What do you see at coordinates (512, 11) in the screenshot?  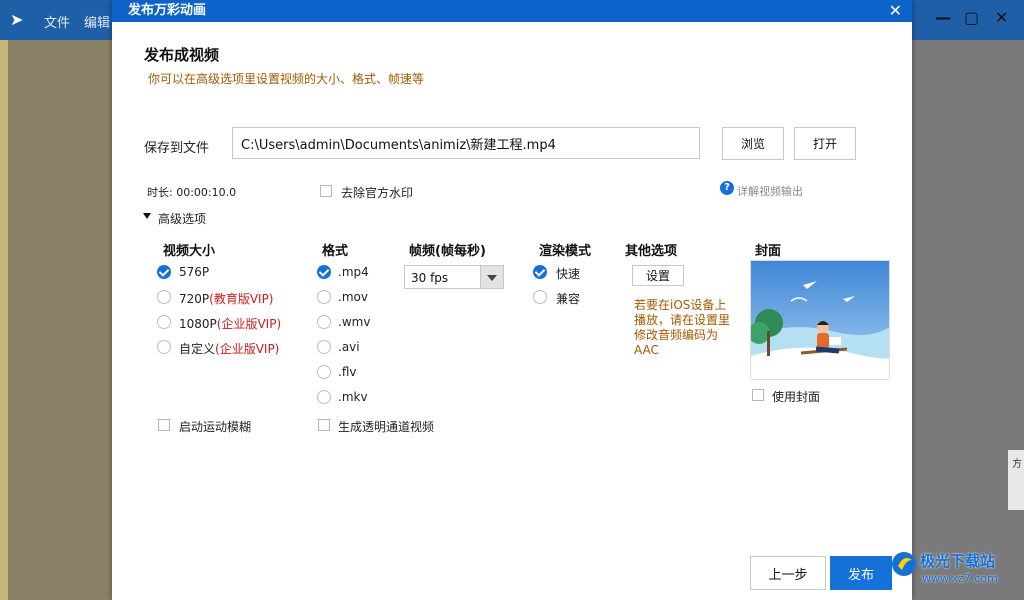 I see `dialog-title-bar: 发布万彩动画 ✕` at bounding box center [512, 11].